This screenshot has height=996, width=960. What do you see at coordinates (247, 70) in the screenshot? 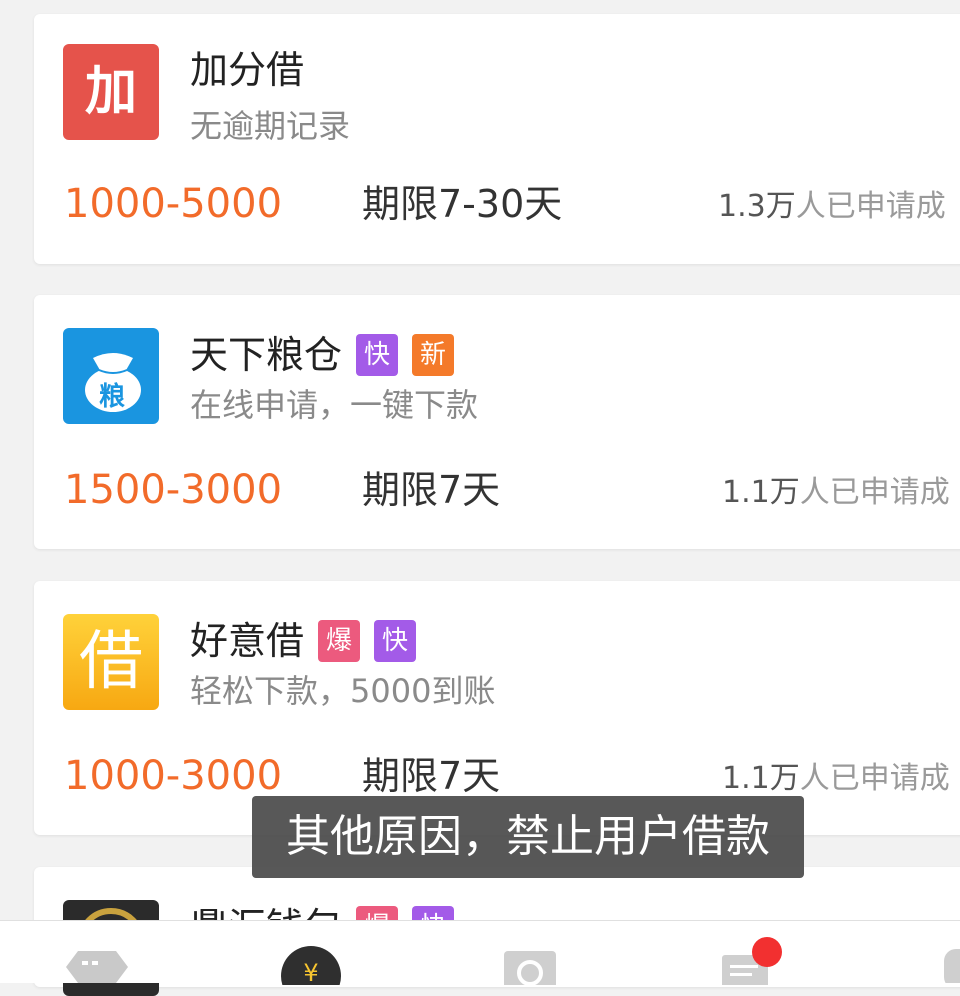
I see `product-name: 加分借` at bounding box center [247, 70].